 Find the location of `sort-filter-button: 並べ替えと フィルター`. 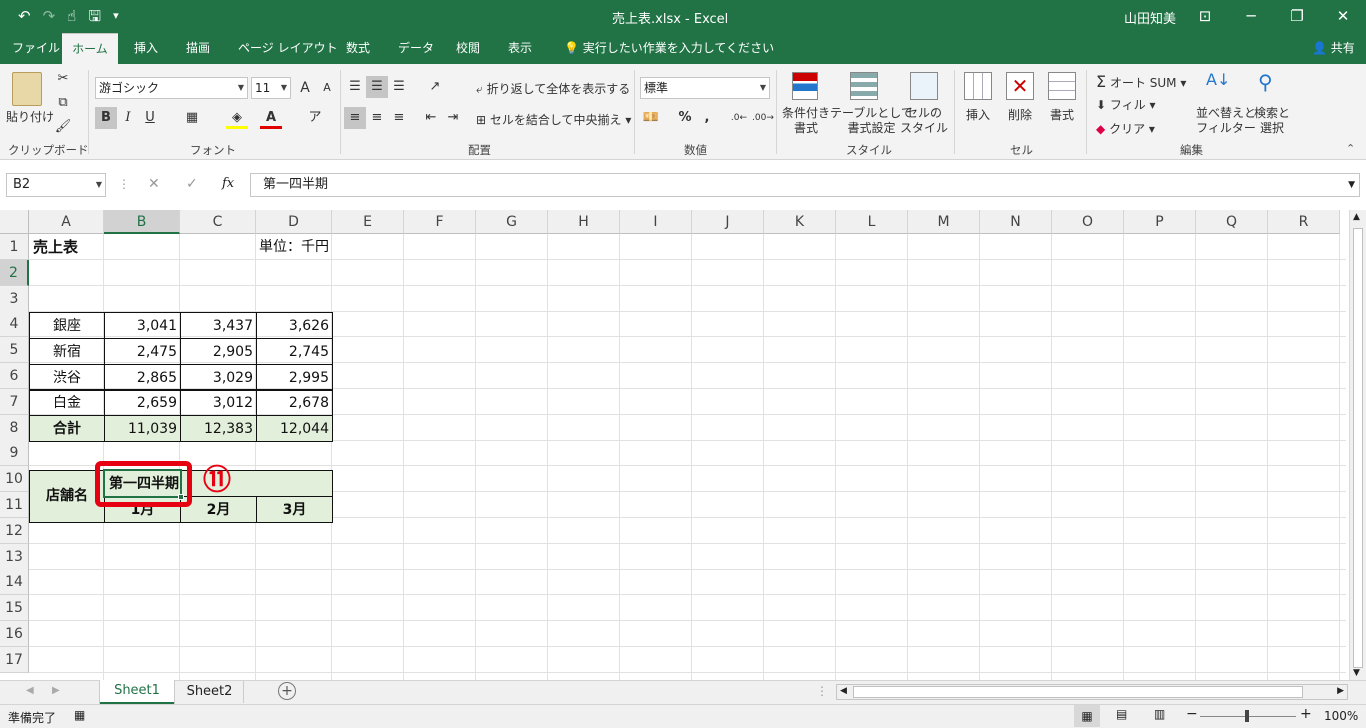

sort-filter-button: 並べ替えと フィルター is located at coordinates (1226, 121).